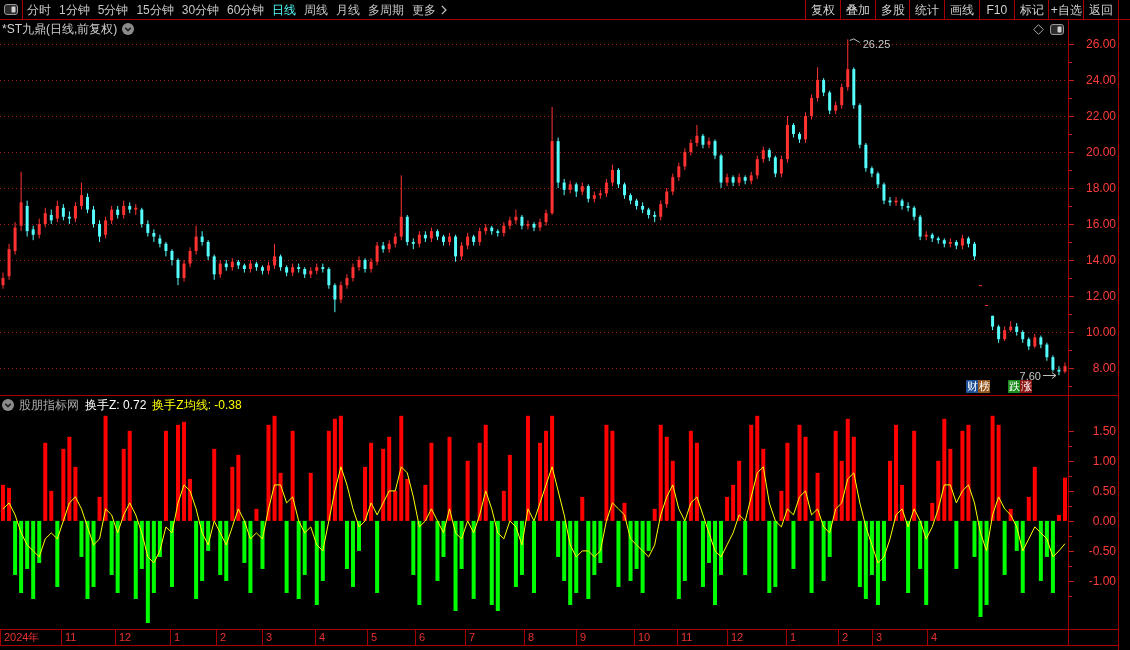 The width and height of the screenshot is (1130, 650). What do you see at coordinates (822, 9) in the screenshot?
I see `toolbar-button: 复权` at bounding box center [822, 9].